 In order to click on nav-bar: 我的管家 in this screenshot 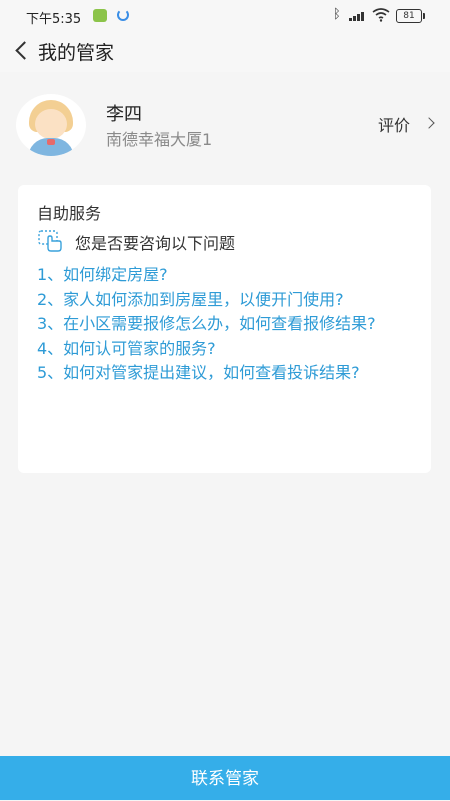, I will do `click(225, 52)`.